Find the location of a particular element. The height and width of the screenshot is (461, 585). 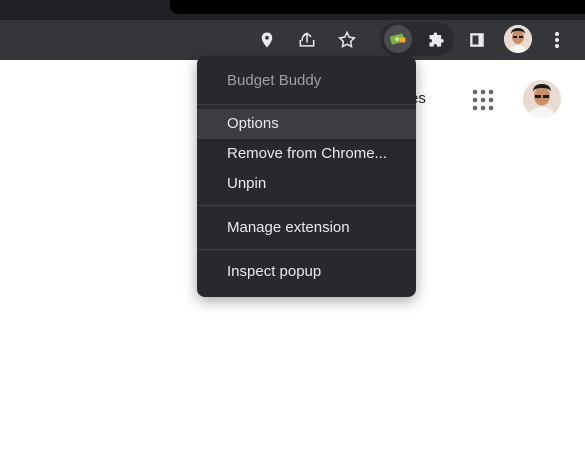

puzzle-extensions-icon is located at coordinates (437, 40).